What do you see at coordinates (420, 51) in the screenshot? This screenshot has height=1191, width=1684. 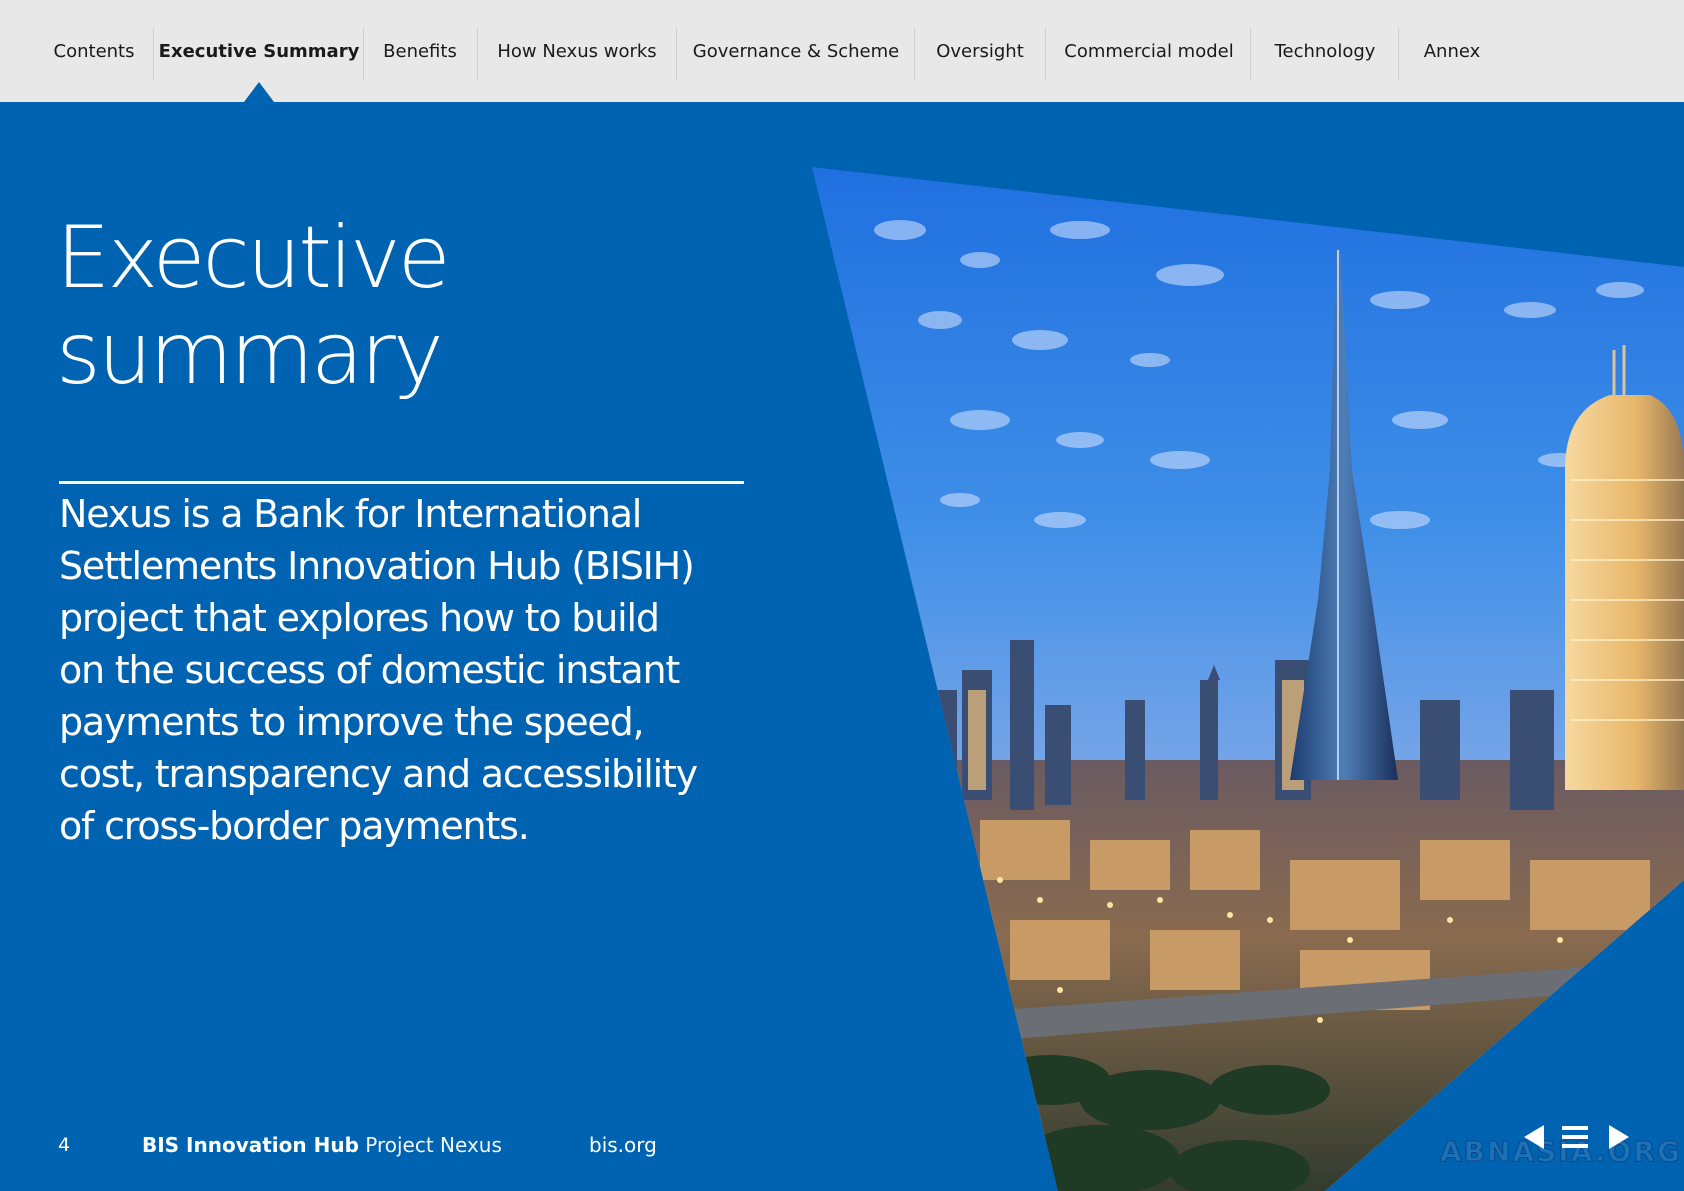 I see `nav-tab-benefits: Benefits` at bounding box center [420, 51].